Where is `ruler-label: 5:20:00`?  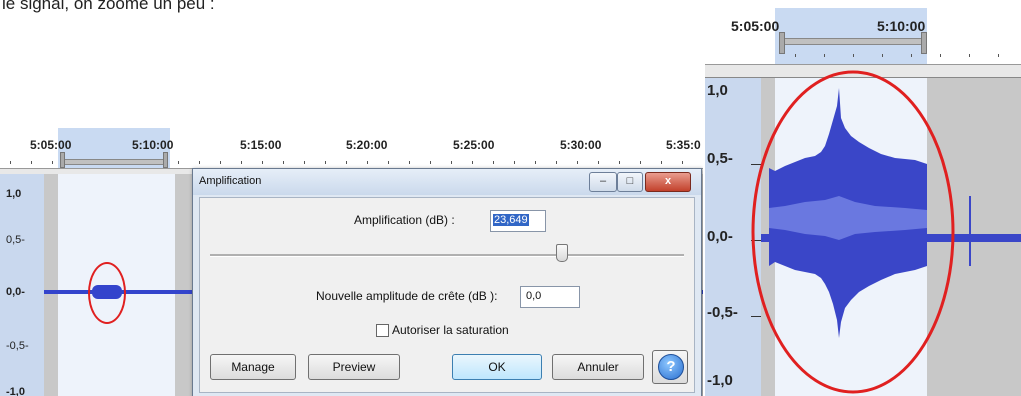
ruler-label: 5:20:00 is located at coordinates (367, 145).